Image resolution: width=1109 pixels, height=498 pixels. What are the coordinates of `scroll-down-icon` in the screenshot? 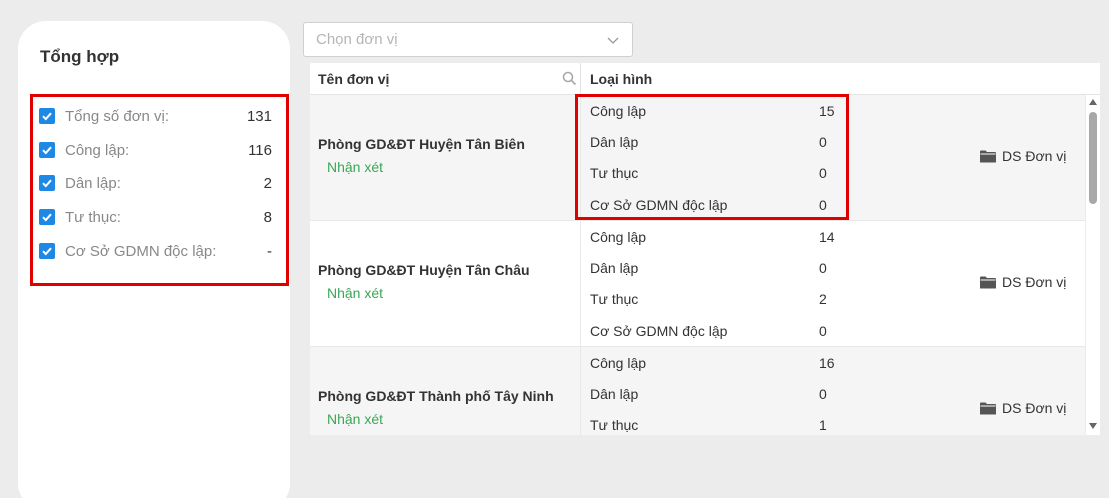 It's located at (1093, 426).